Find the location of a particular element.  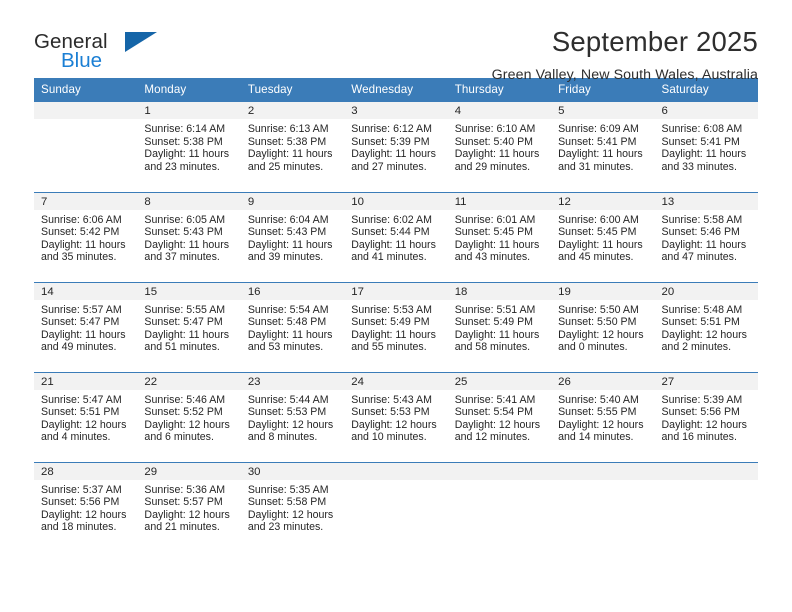

sunrise-text: Sunrise: 5:55 AM is located at coordinates (185, 309).